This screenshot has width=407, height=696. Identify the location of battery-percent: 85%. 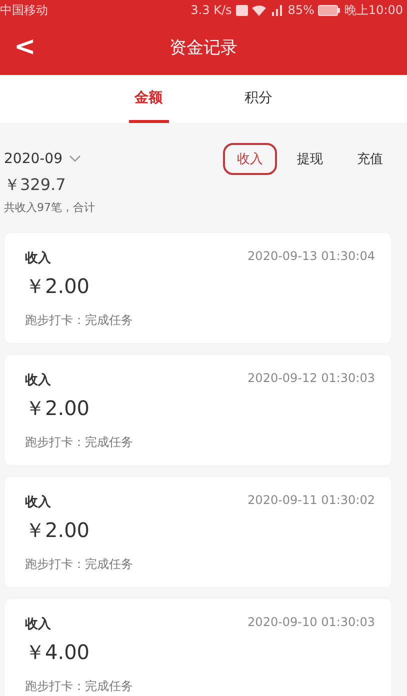
(301, 10).